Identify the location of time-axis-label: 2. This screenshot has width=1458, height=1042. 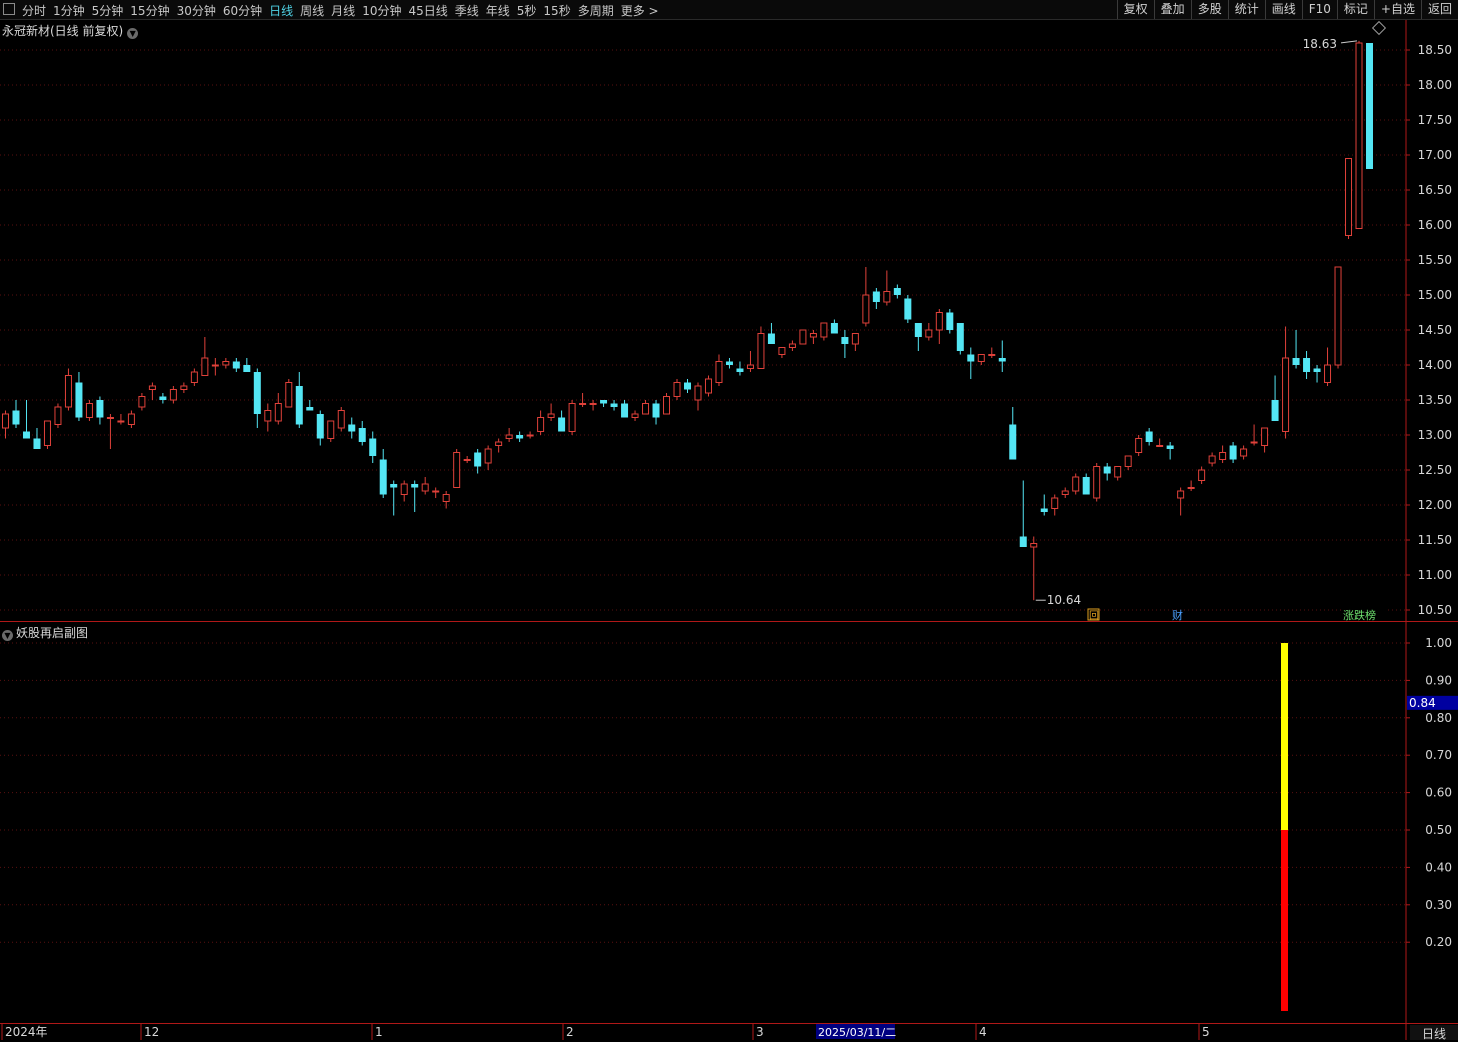
(570, 1032).